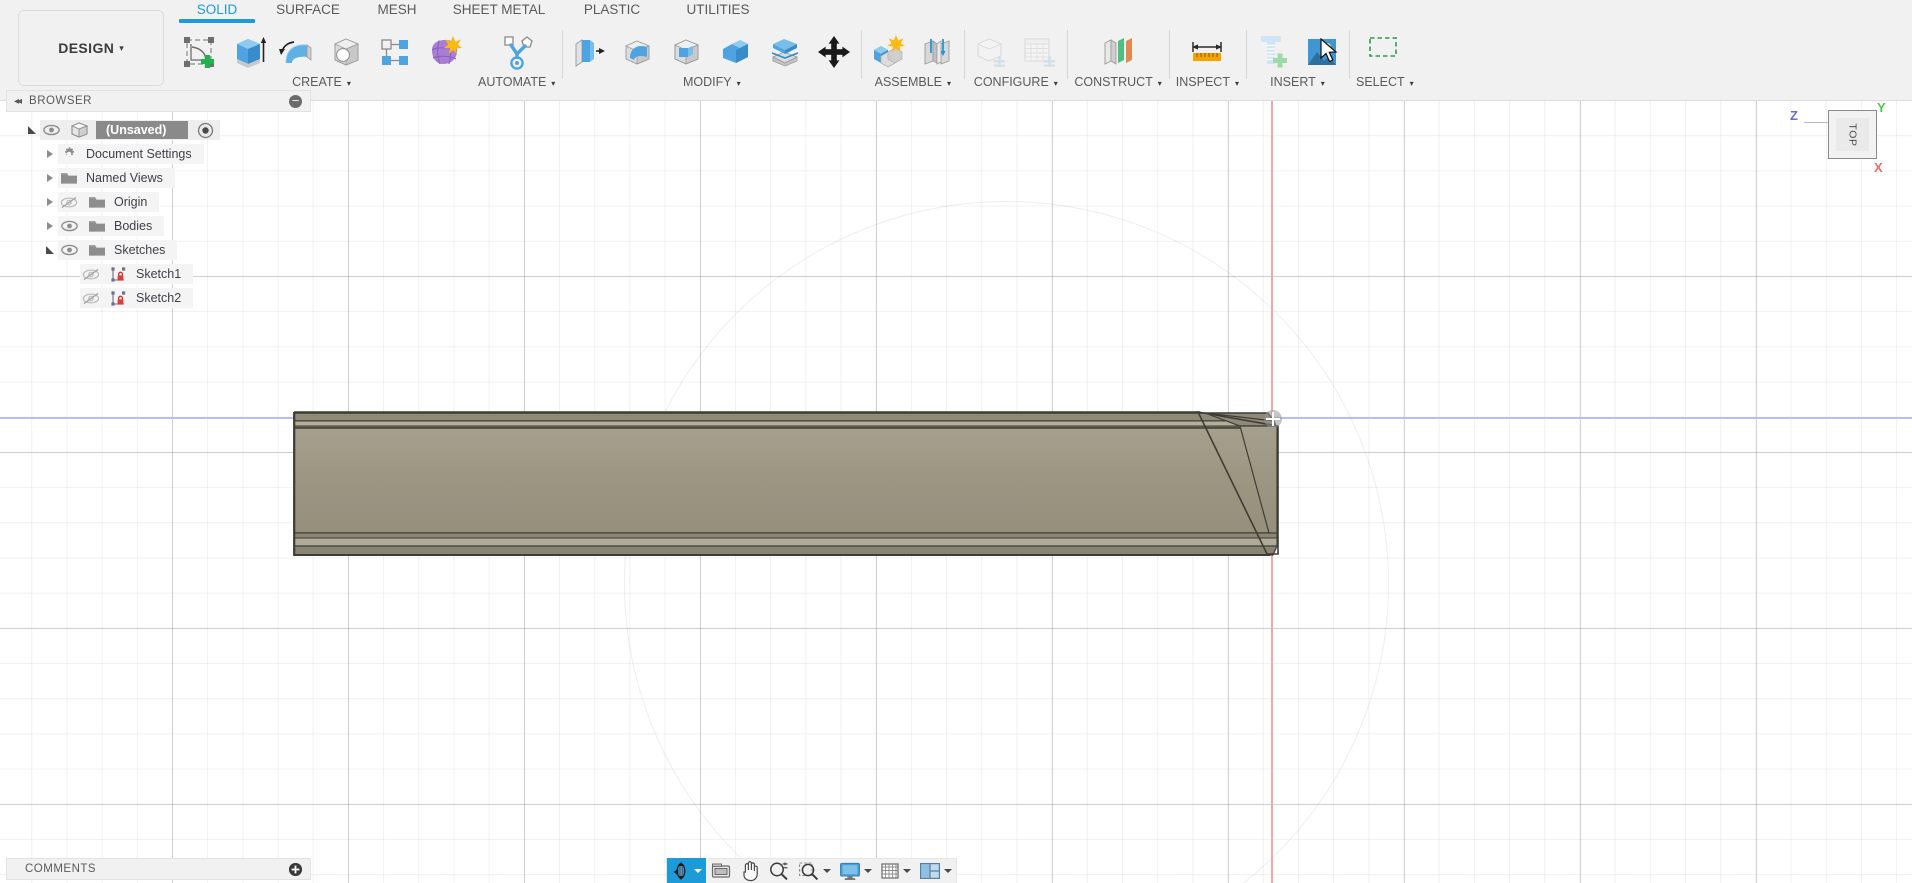 This screenshot has width=1912, height=883. I want to click on new-component-icon, so click(888, 52).